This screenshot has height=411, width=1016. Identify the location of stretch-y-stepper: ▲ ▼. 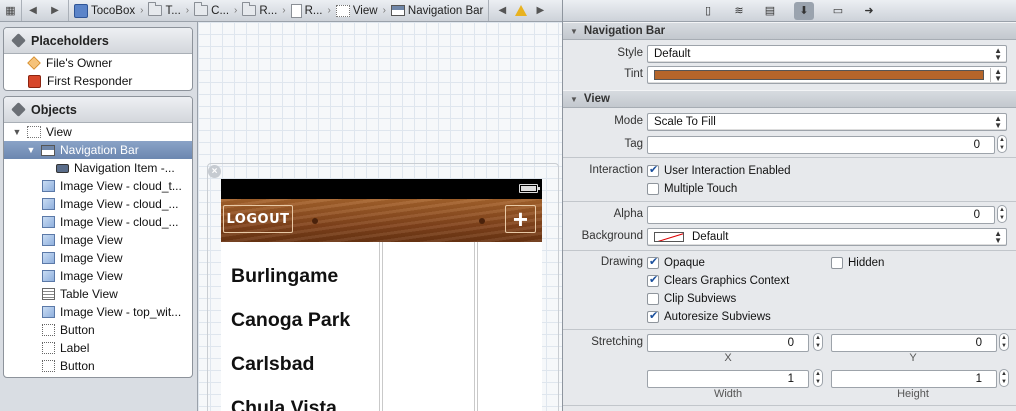
(1004, 342).